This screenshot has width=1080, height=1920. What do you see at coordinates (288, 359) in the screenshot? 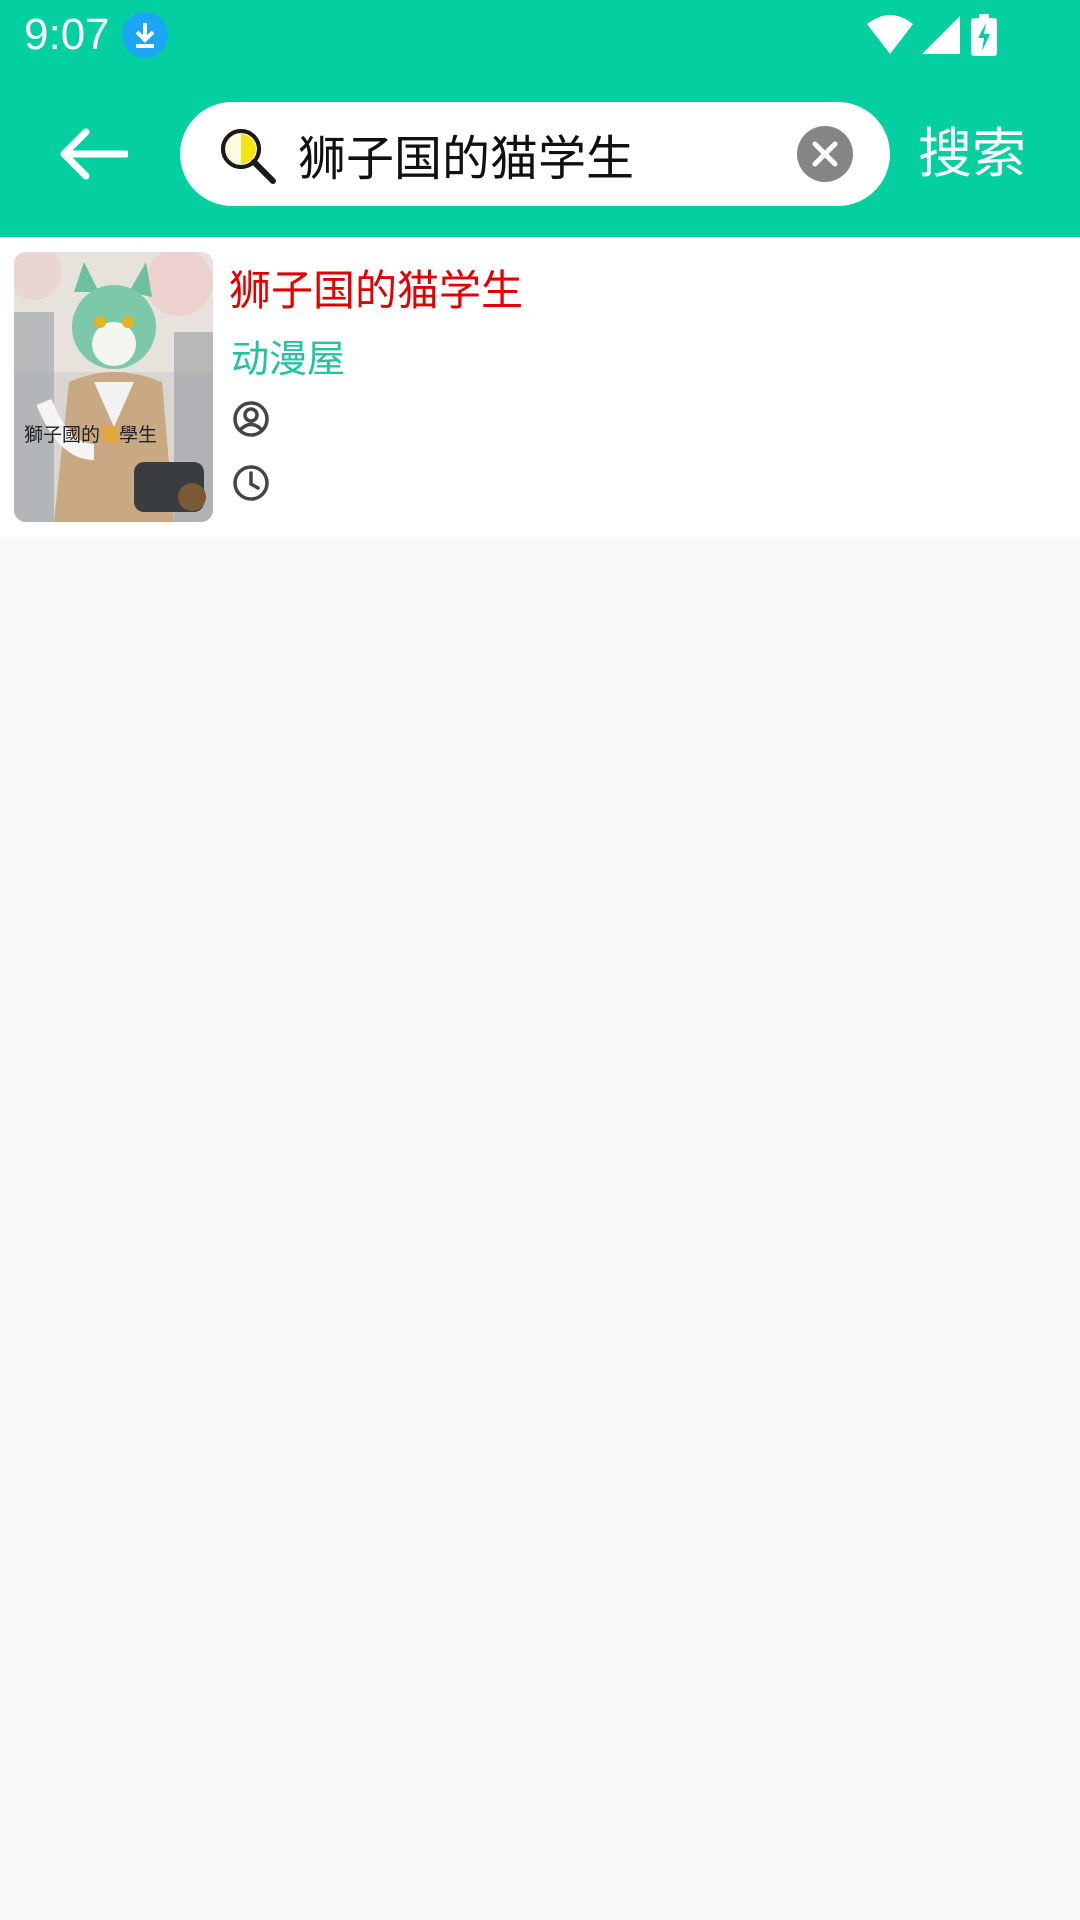
I see `comic-source: 动漫屋` at bounding box center [288, 359].